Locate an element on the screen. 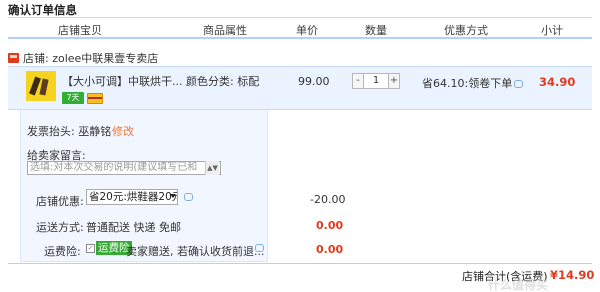 The image size is (600, 292). shipping-label: 运送方式: is located at coordinates (60, 227).